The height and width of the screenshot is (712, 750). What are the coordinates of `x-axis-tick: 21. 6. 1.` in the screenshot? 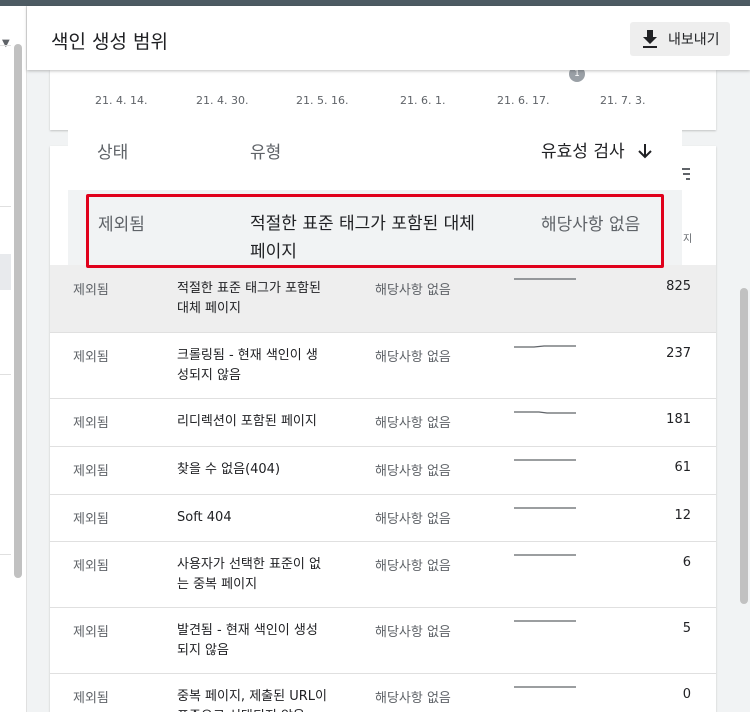 It's located at (423, 100).